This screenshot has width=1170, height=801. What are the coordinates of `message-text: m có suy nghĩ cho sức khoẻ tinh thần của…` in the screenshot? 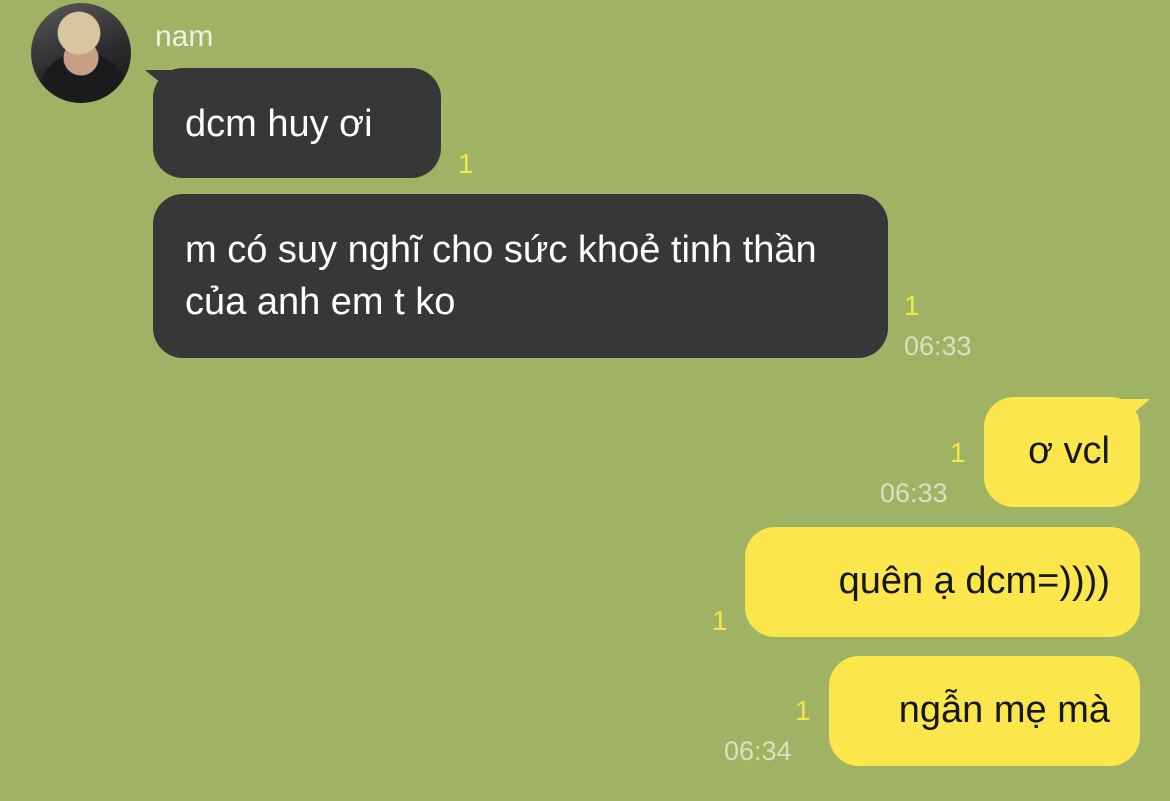 It's located at (501, 276).